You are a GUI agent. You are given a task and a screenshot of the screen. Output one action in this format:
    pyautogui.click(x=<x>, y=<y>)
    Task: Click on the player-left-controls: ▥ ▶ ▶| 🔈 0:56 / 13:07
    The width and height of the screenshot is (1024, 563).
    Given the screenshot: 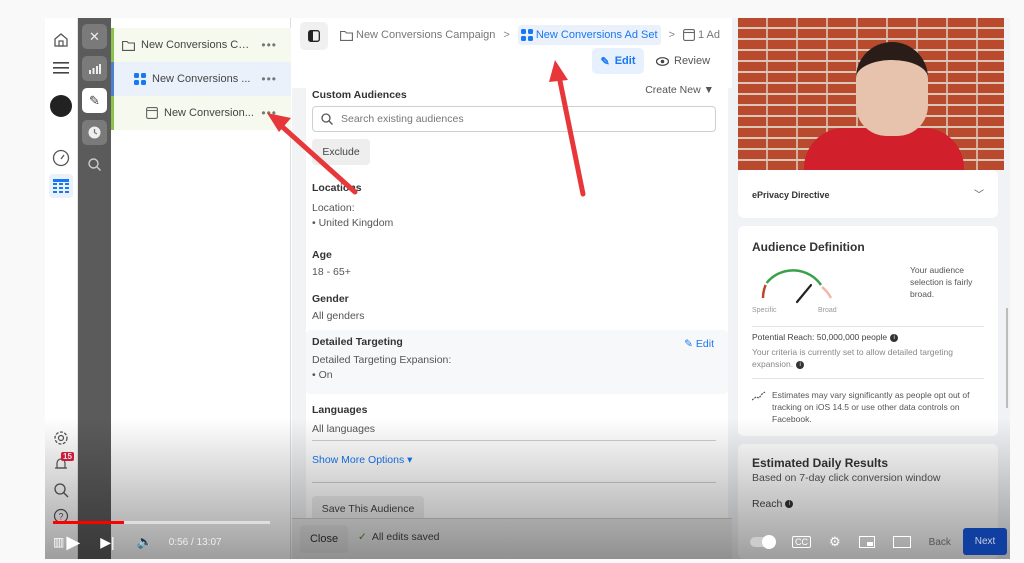 What is the action you would take?
    pyautogui.click(x=137, y=542)
    